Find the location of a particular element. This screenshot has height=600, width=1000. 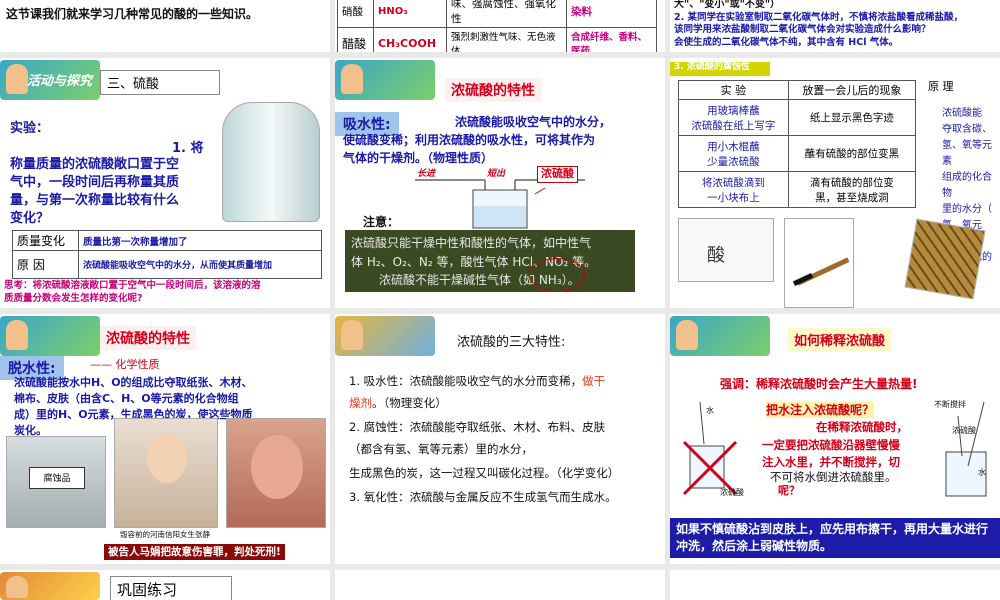

stress-text: 强调：稀释浓硫酸时会产生大量热量! is located at coordinates (819, 384).